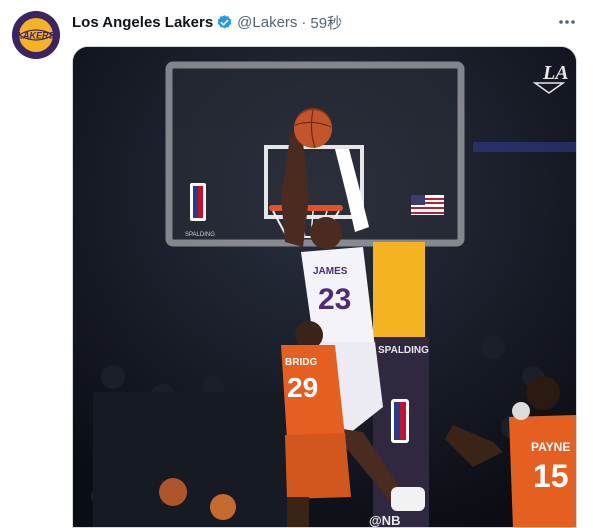 The width and height of the screenshot is (593, 528). Describe the element at coordinates (326, 22) in the screenshot. I see `timestamp: 59秒` at that location.